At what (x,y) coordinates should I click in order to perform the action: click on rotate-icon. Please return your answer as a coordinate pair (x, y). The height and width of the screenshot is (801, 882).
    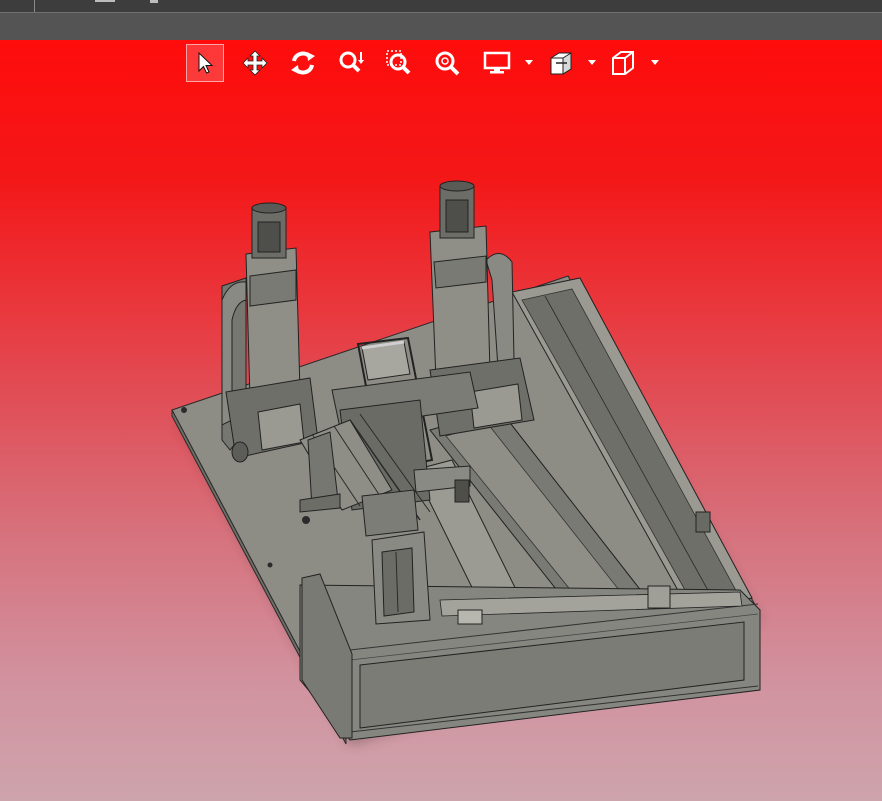
    Looking at the image, I should click on (303, 63).